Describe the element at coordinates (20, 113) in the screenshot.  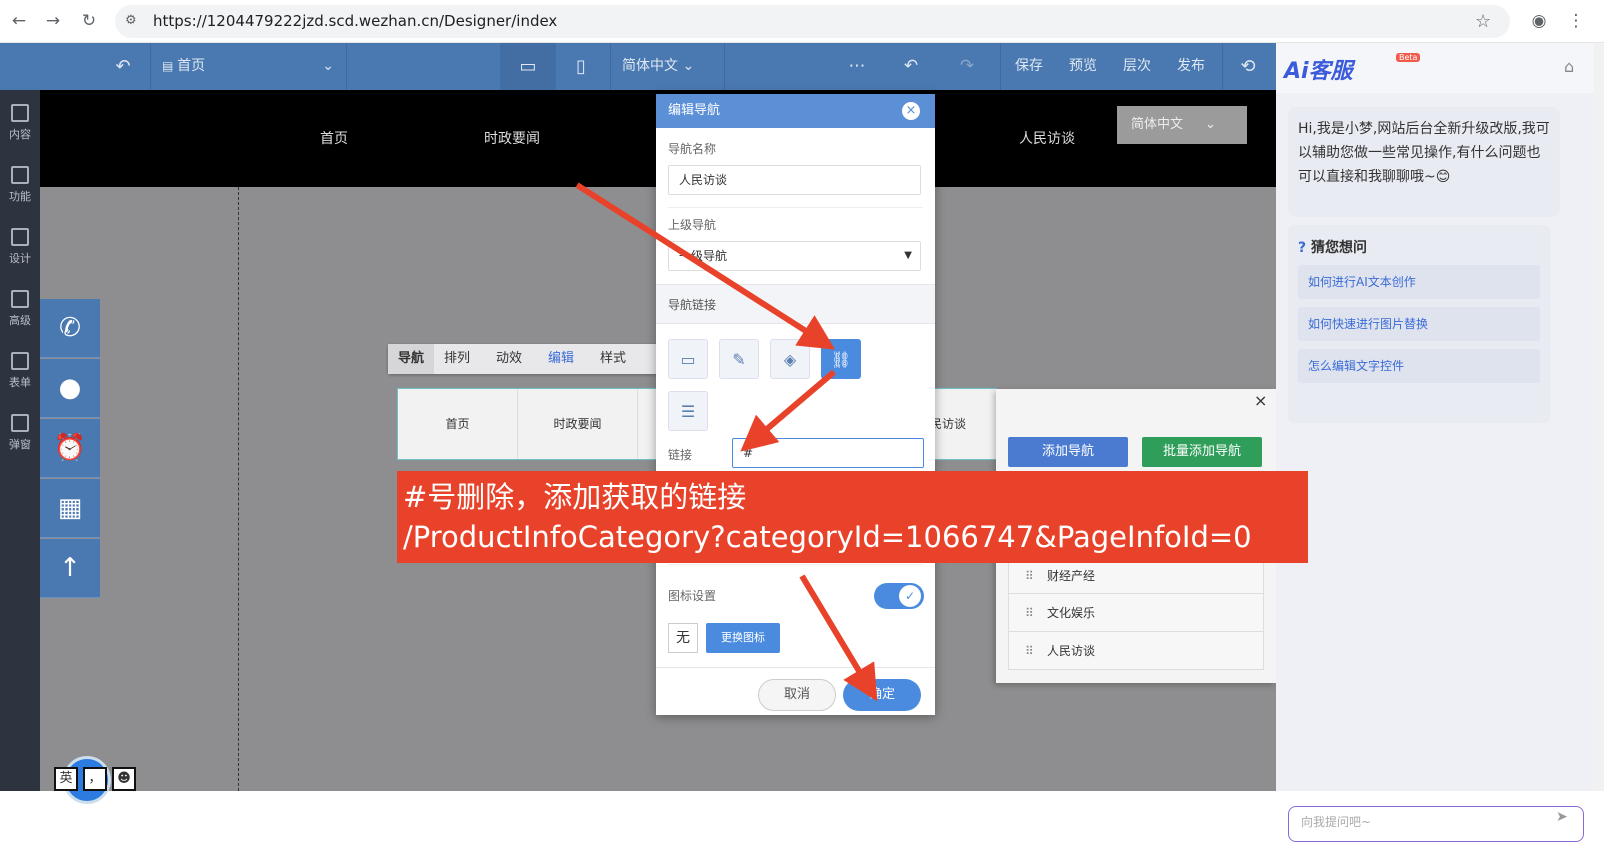
I see `document-icon` at that location.